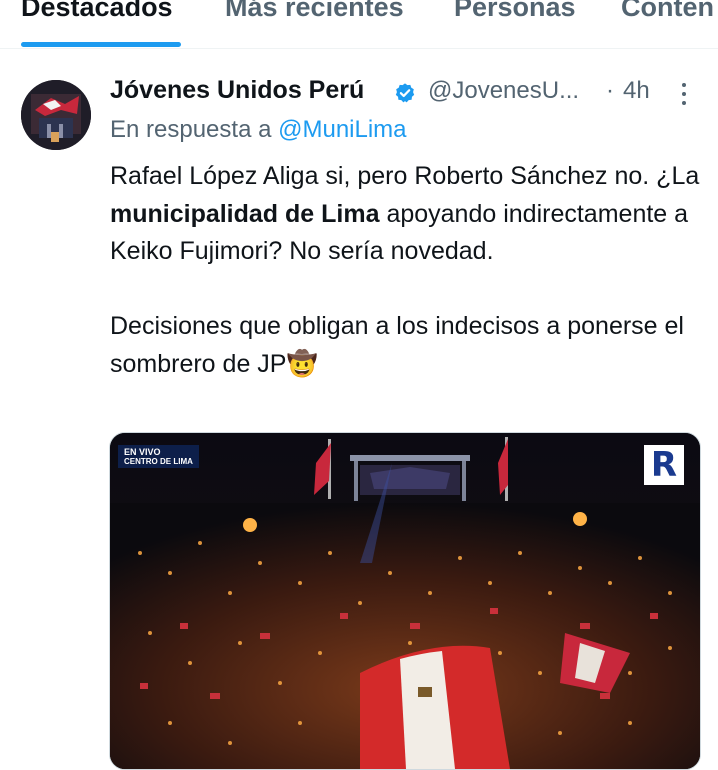  What do you see at coordinates (97, 11) in the screenshot?
I see `tab-destacados: Destacados` at bounding box center [97, 11].